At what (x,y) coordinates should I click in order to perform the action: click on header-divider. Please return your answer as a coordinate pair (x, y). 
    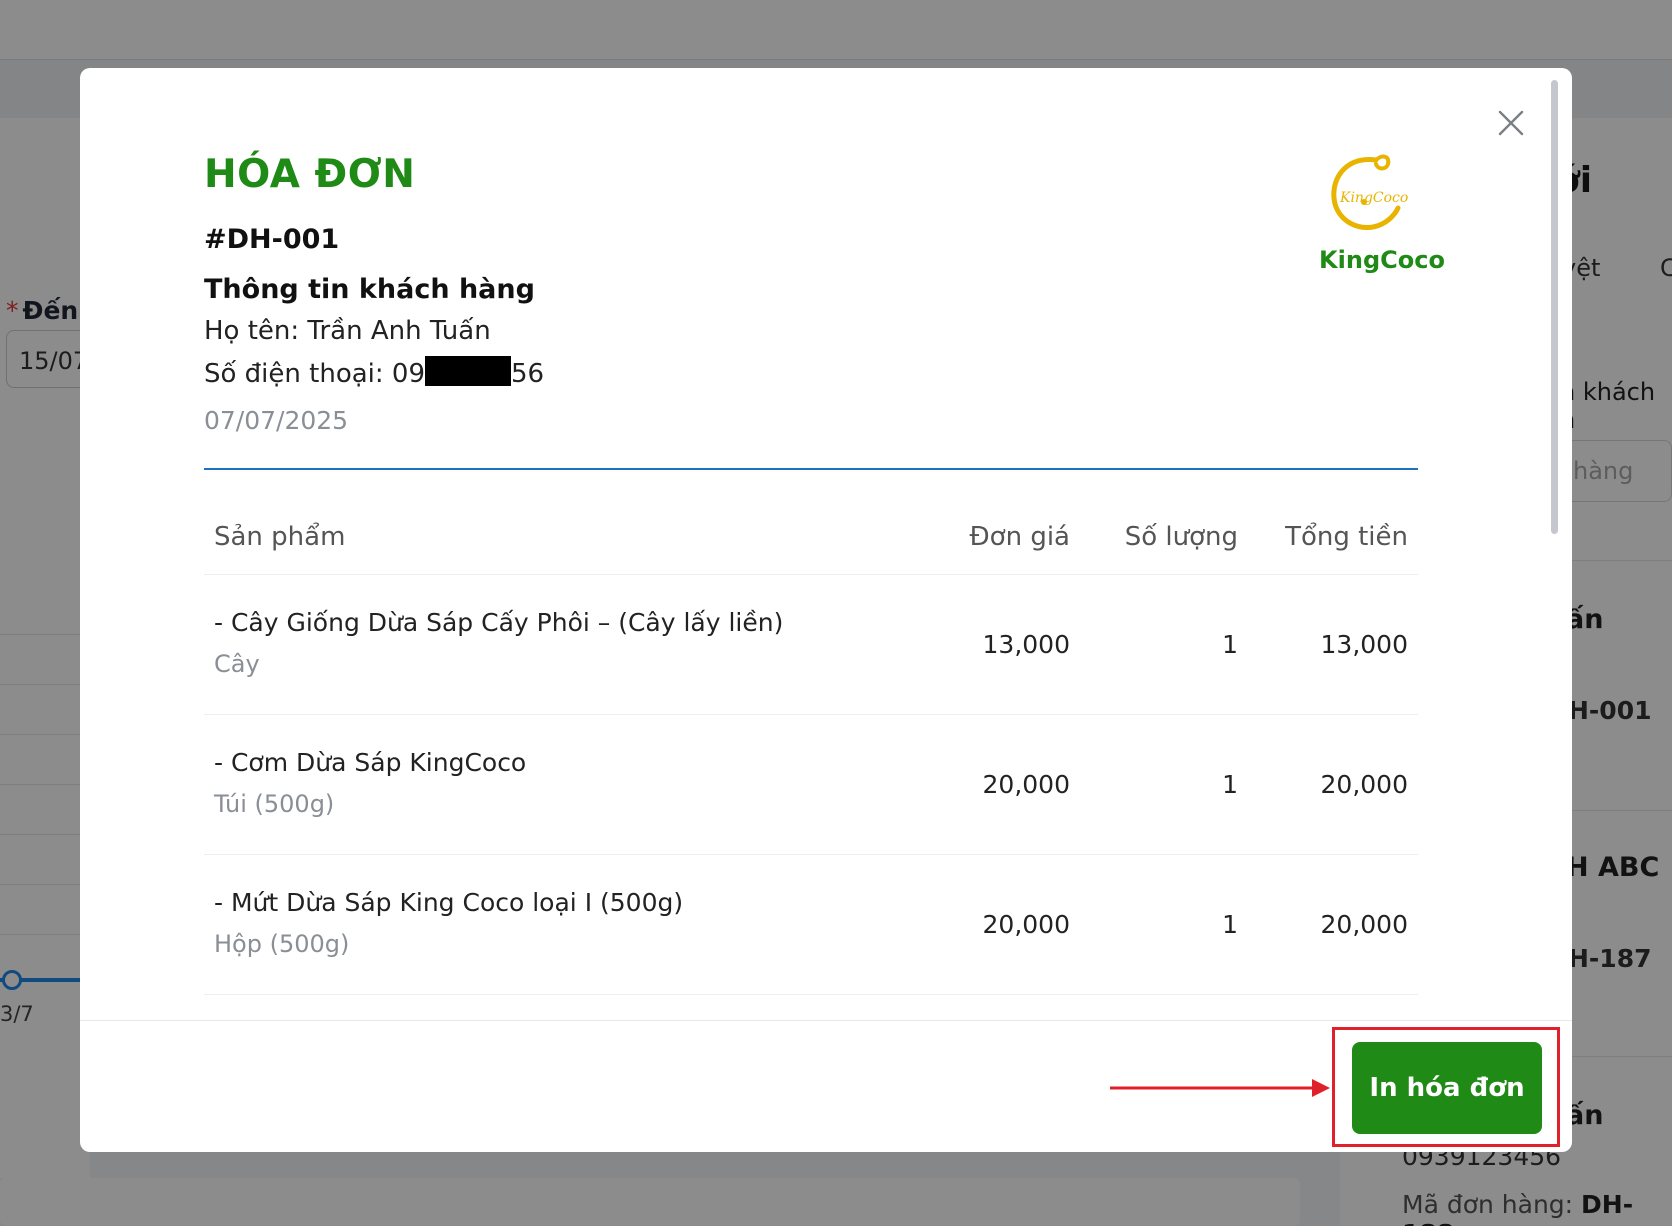
    Looking at the image, I should click on (811, 469).